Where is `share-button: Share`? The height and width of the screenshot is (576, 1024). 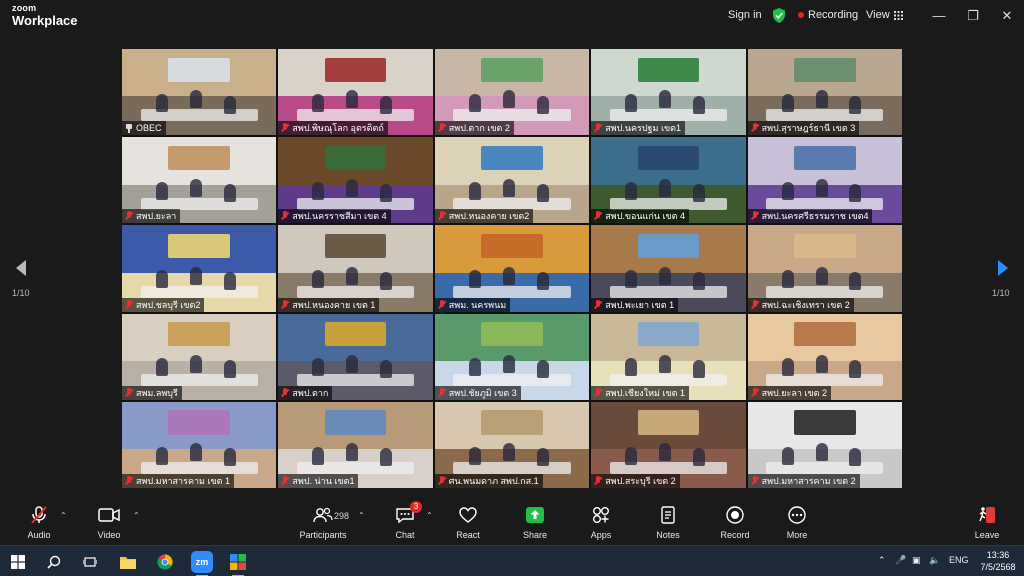
share-button: Share is located at coordinates (535, 524).